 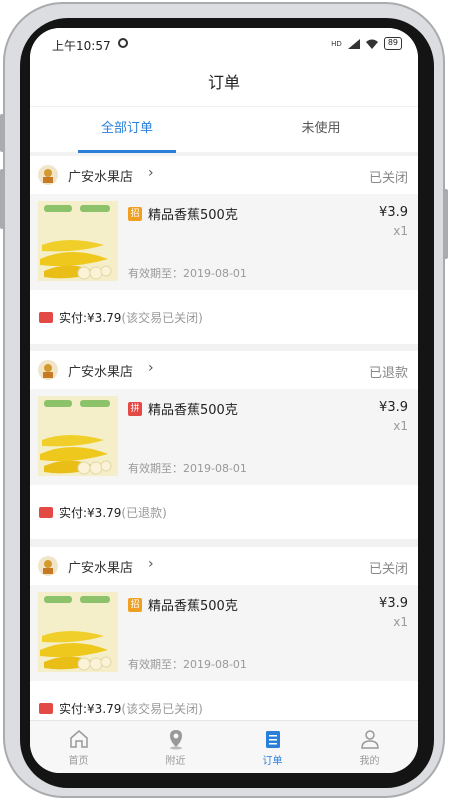 What do you see at coordinates (224, 44) in the screenshot?
I see `status-bar: 上午10:57 HD 89` at bounding box center [224, 44].